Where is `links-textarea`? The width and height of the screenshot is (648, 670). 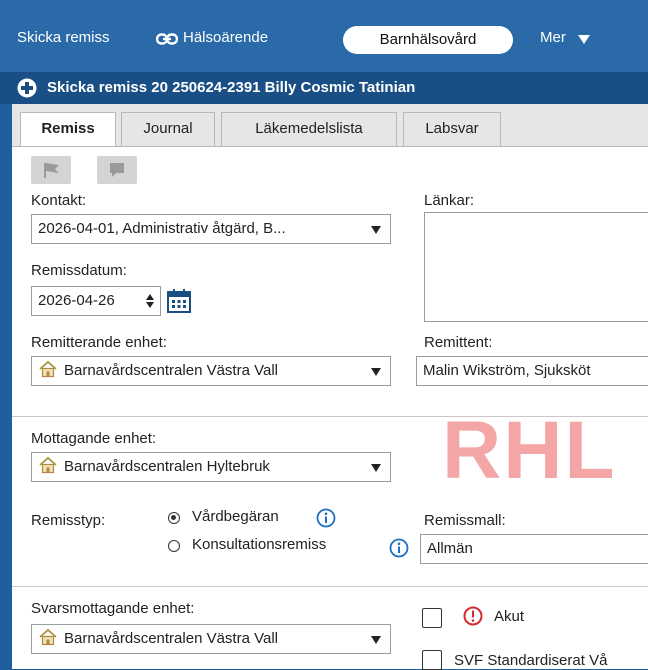
links-textarea is located at coordinates (536, 267).